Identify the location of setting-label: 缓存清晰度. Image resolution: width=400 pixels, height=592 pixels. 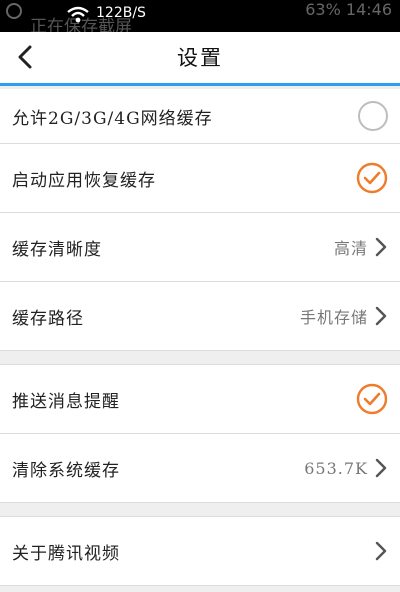
(57, 249).